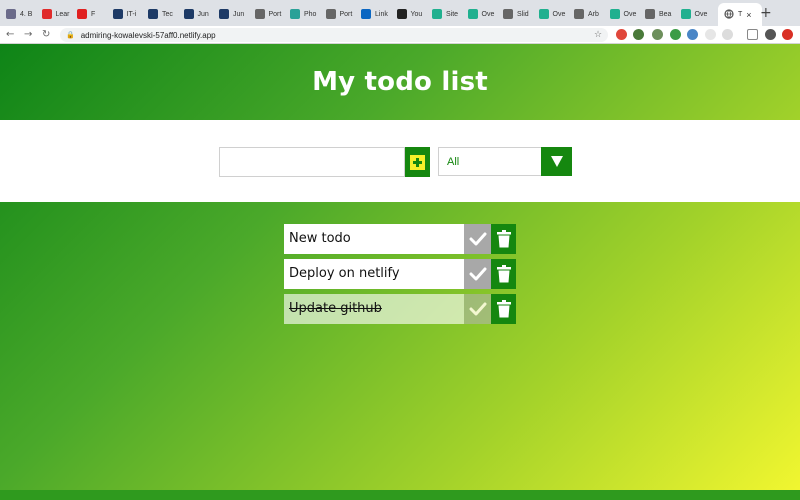 Image resolution: width=800 pixels, height=500 pixels. Describe the element at coordinates (19, 14) in the screenshot. I see `browser-tab: 4. B` at that location.